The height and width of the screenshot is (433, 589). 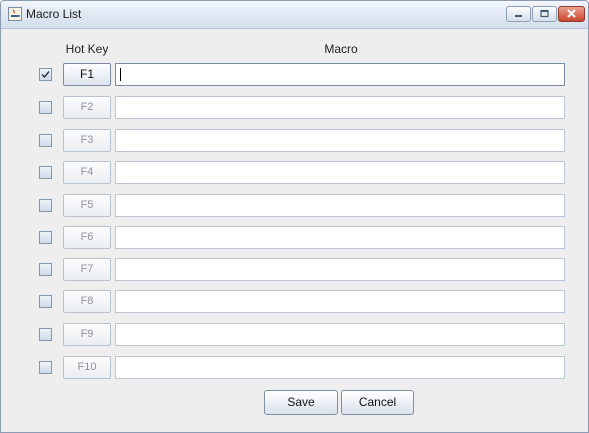 I want to click on hotkey-button-f10: F10, so click(x=87, y=367).